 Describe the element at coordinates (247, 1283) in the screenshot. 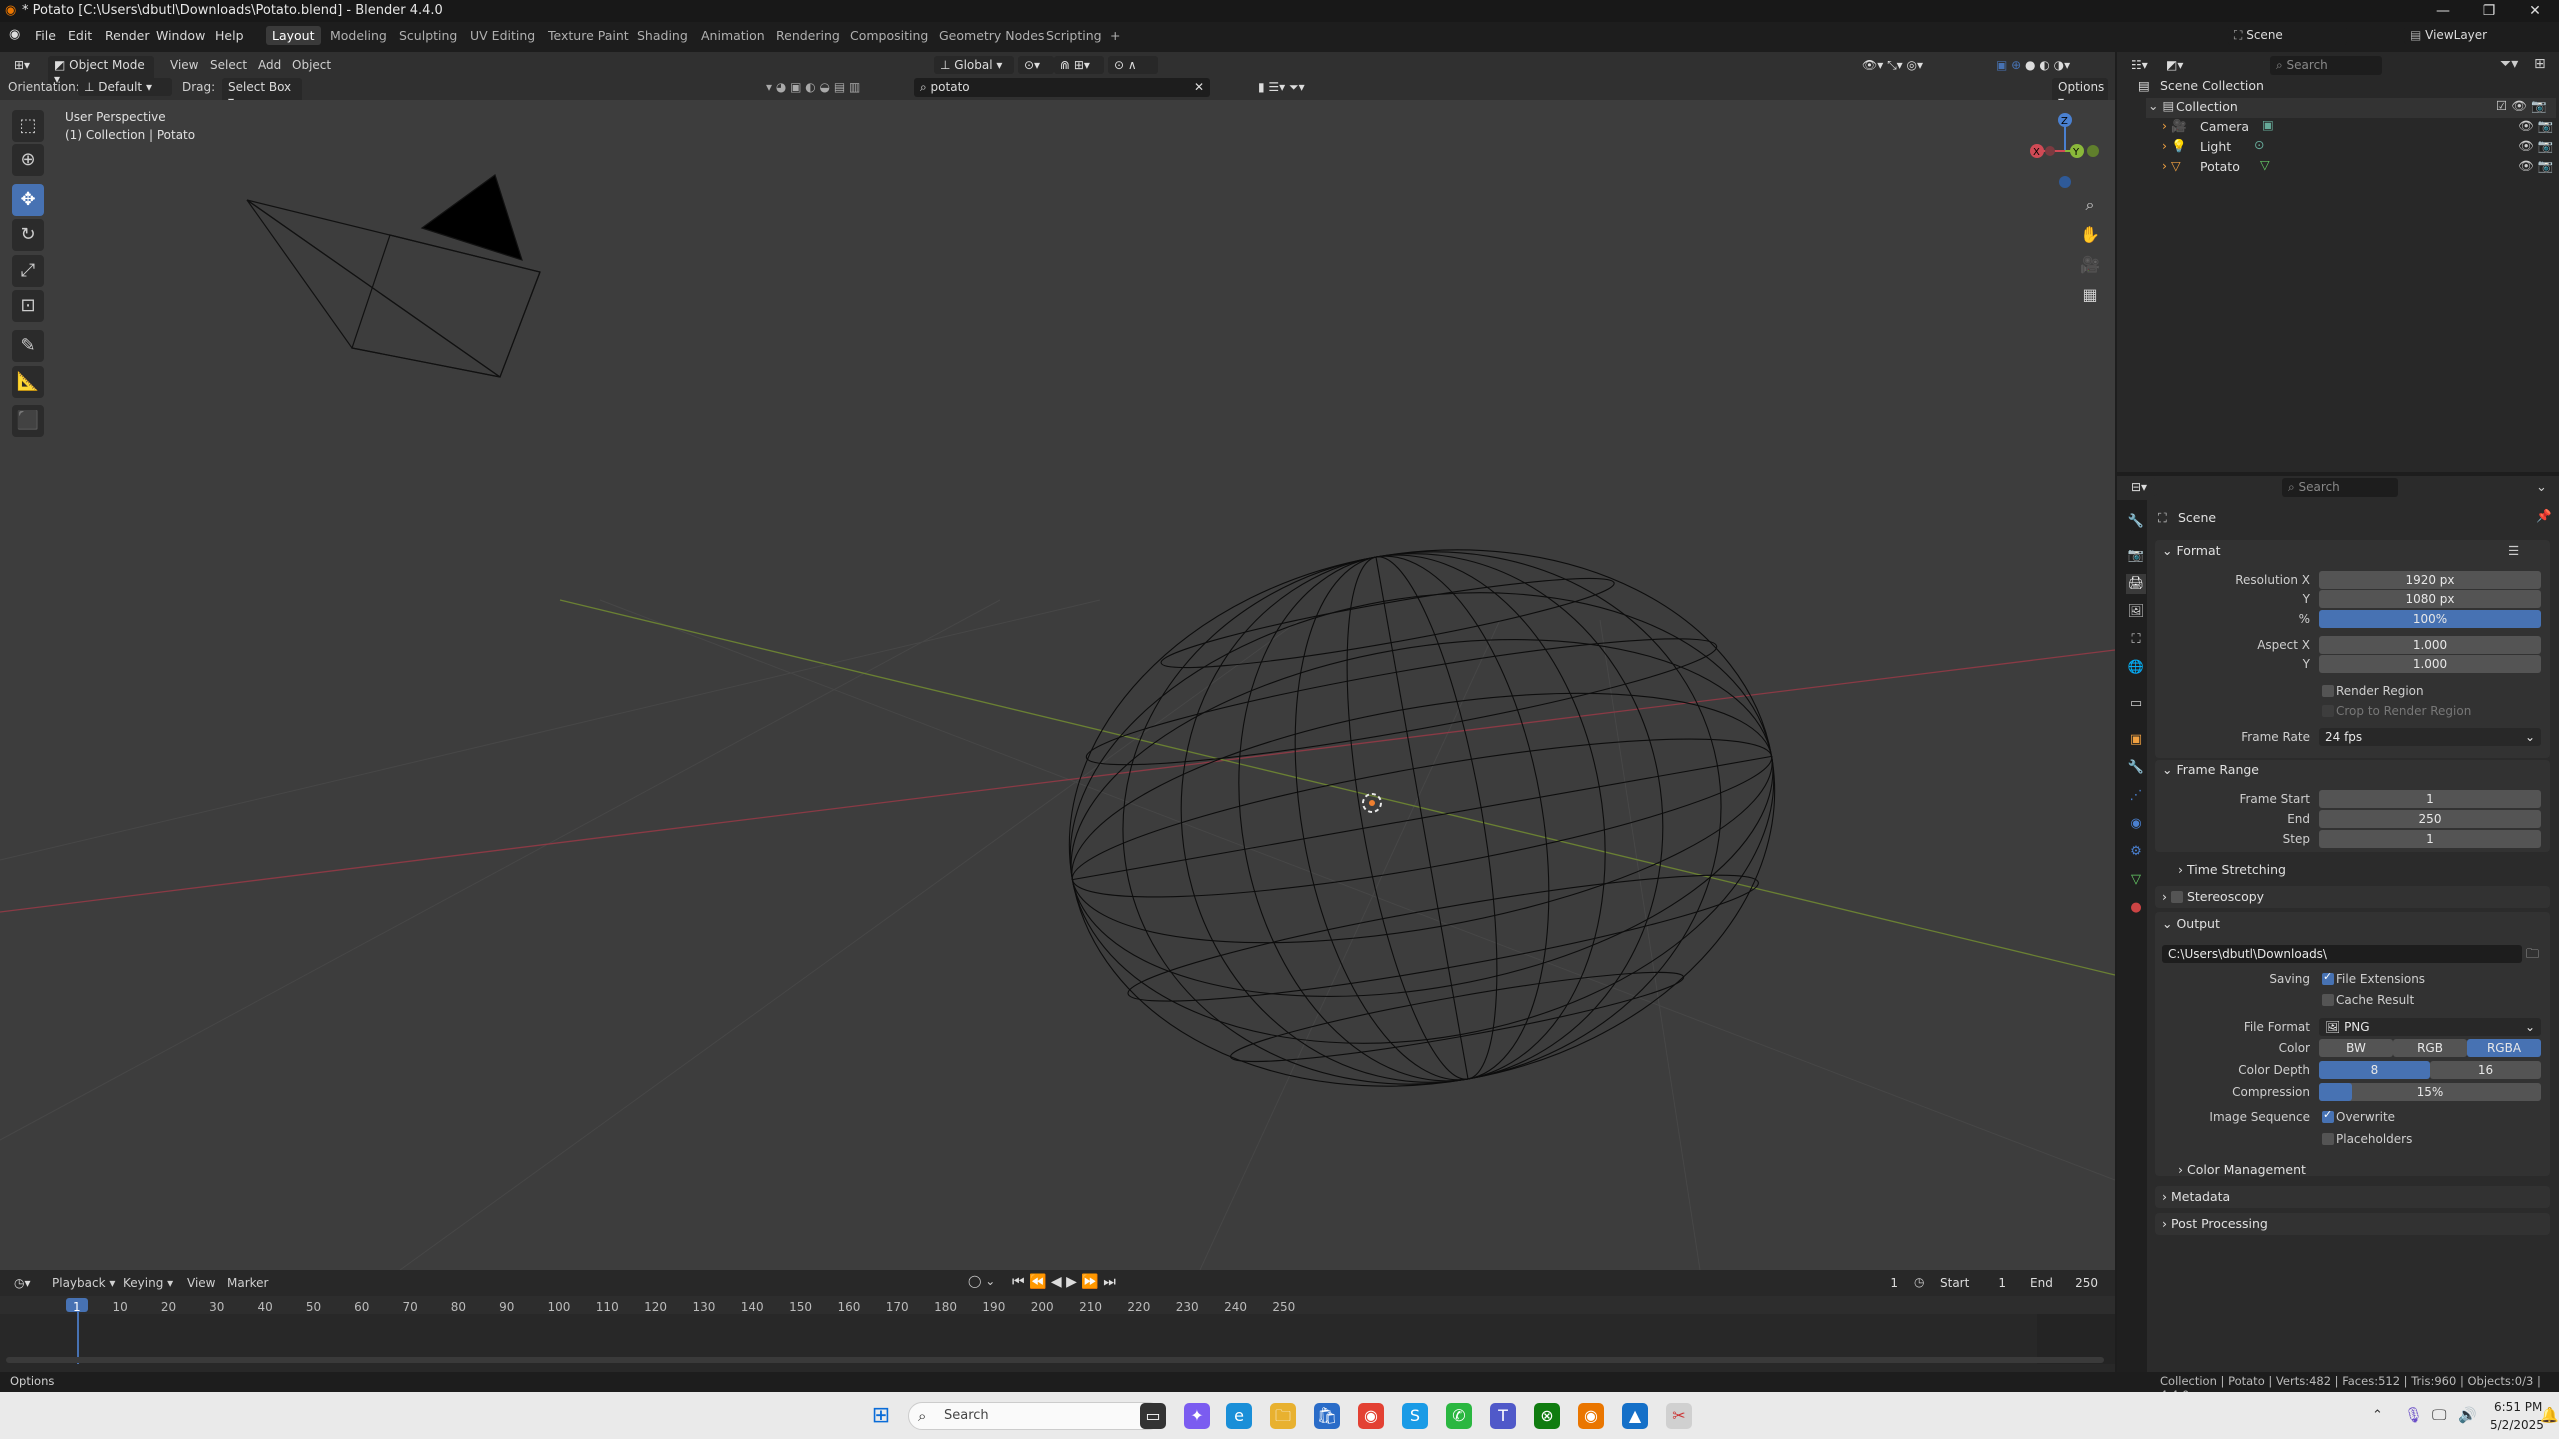

I see `timeline-menu-marker: Marker` at that location.